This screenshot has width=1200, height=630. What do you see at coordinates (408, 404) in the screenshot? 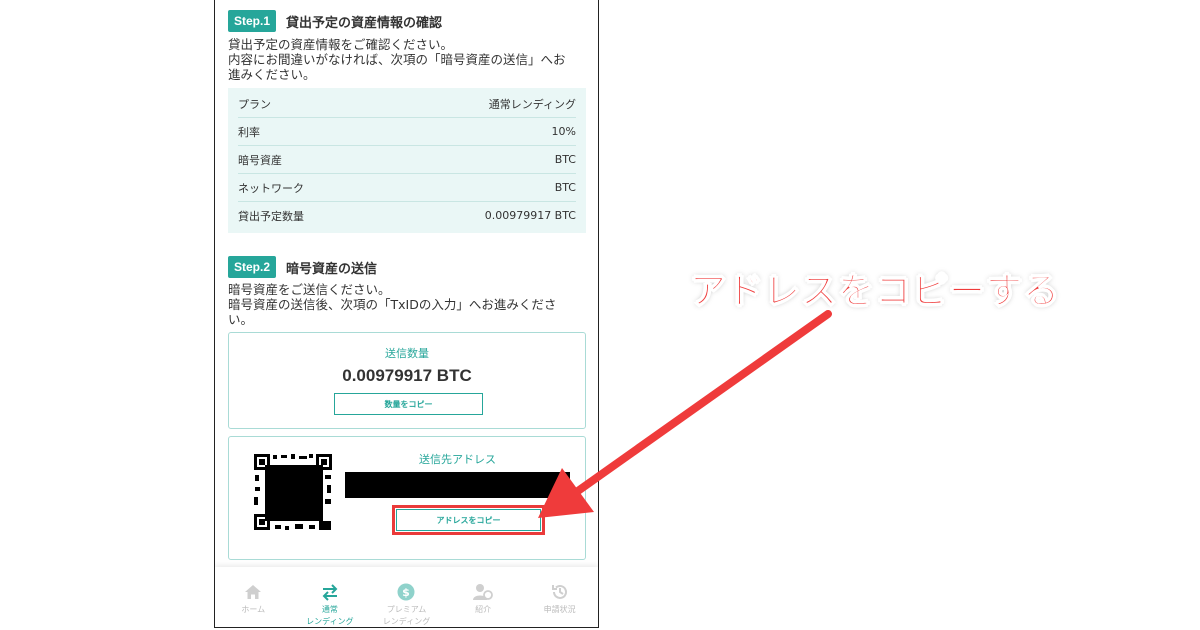
I see `copy-amount-button: 数量をコピー` at bounding box center [408, 404].